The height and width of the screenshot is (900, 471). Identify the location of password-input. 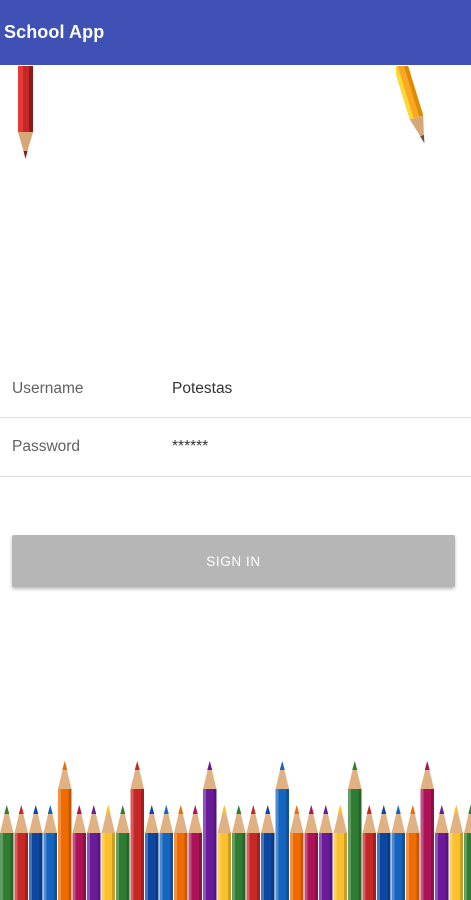
(315, 447).